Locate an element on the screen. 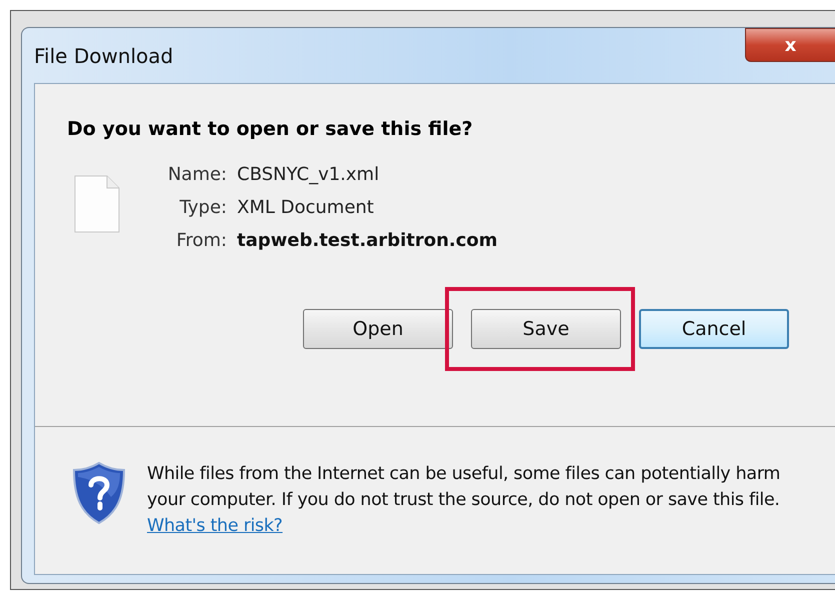  field-label: Name: is located at coordinates (197, 174).